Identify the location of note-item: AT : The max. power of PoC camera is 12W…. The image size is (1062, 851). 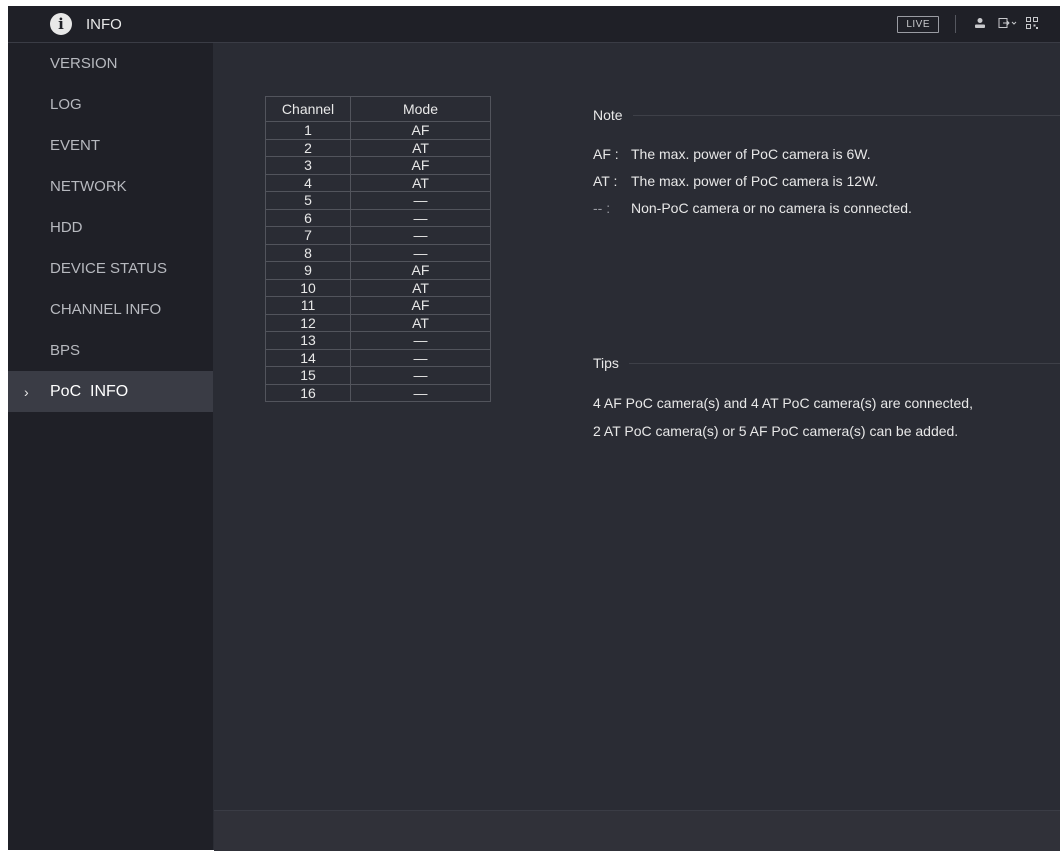
(735, 181).